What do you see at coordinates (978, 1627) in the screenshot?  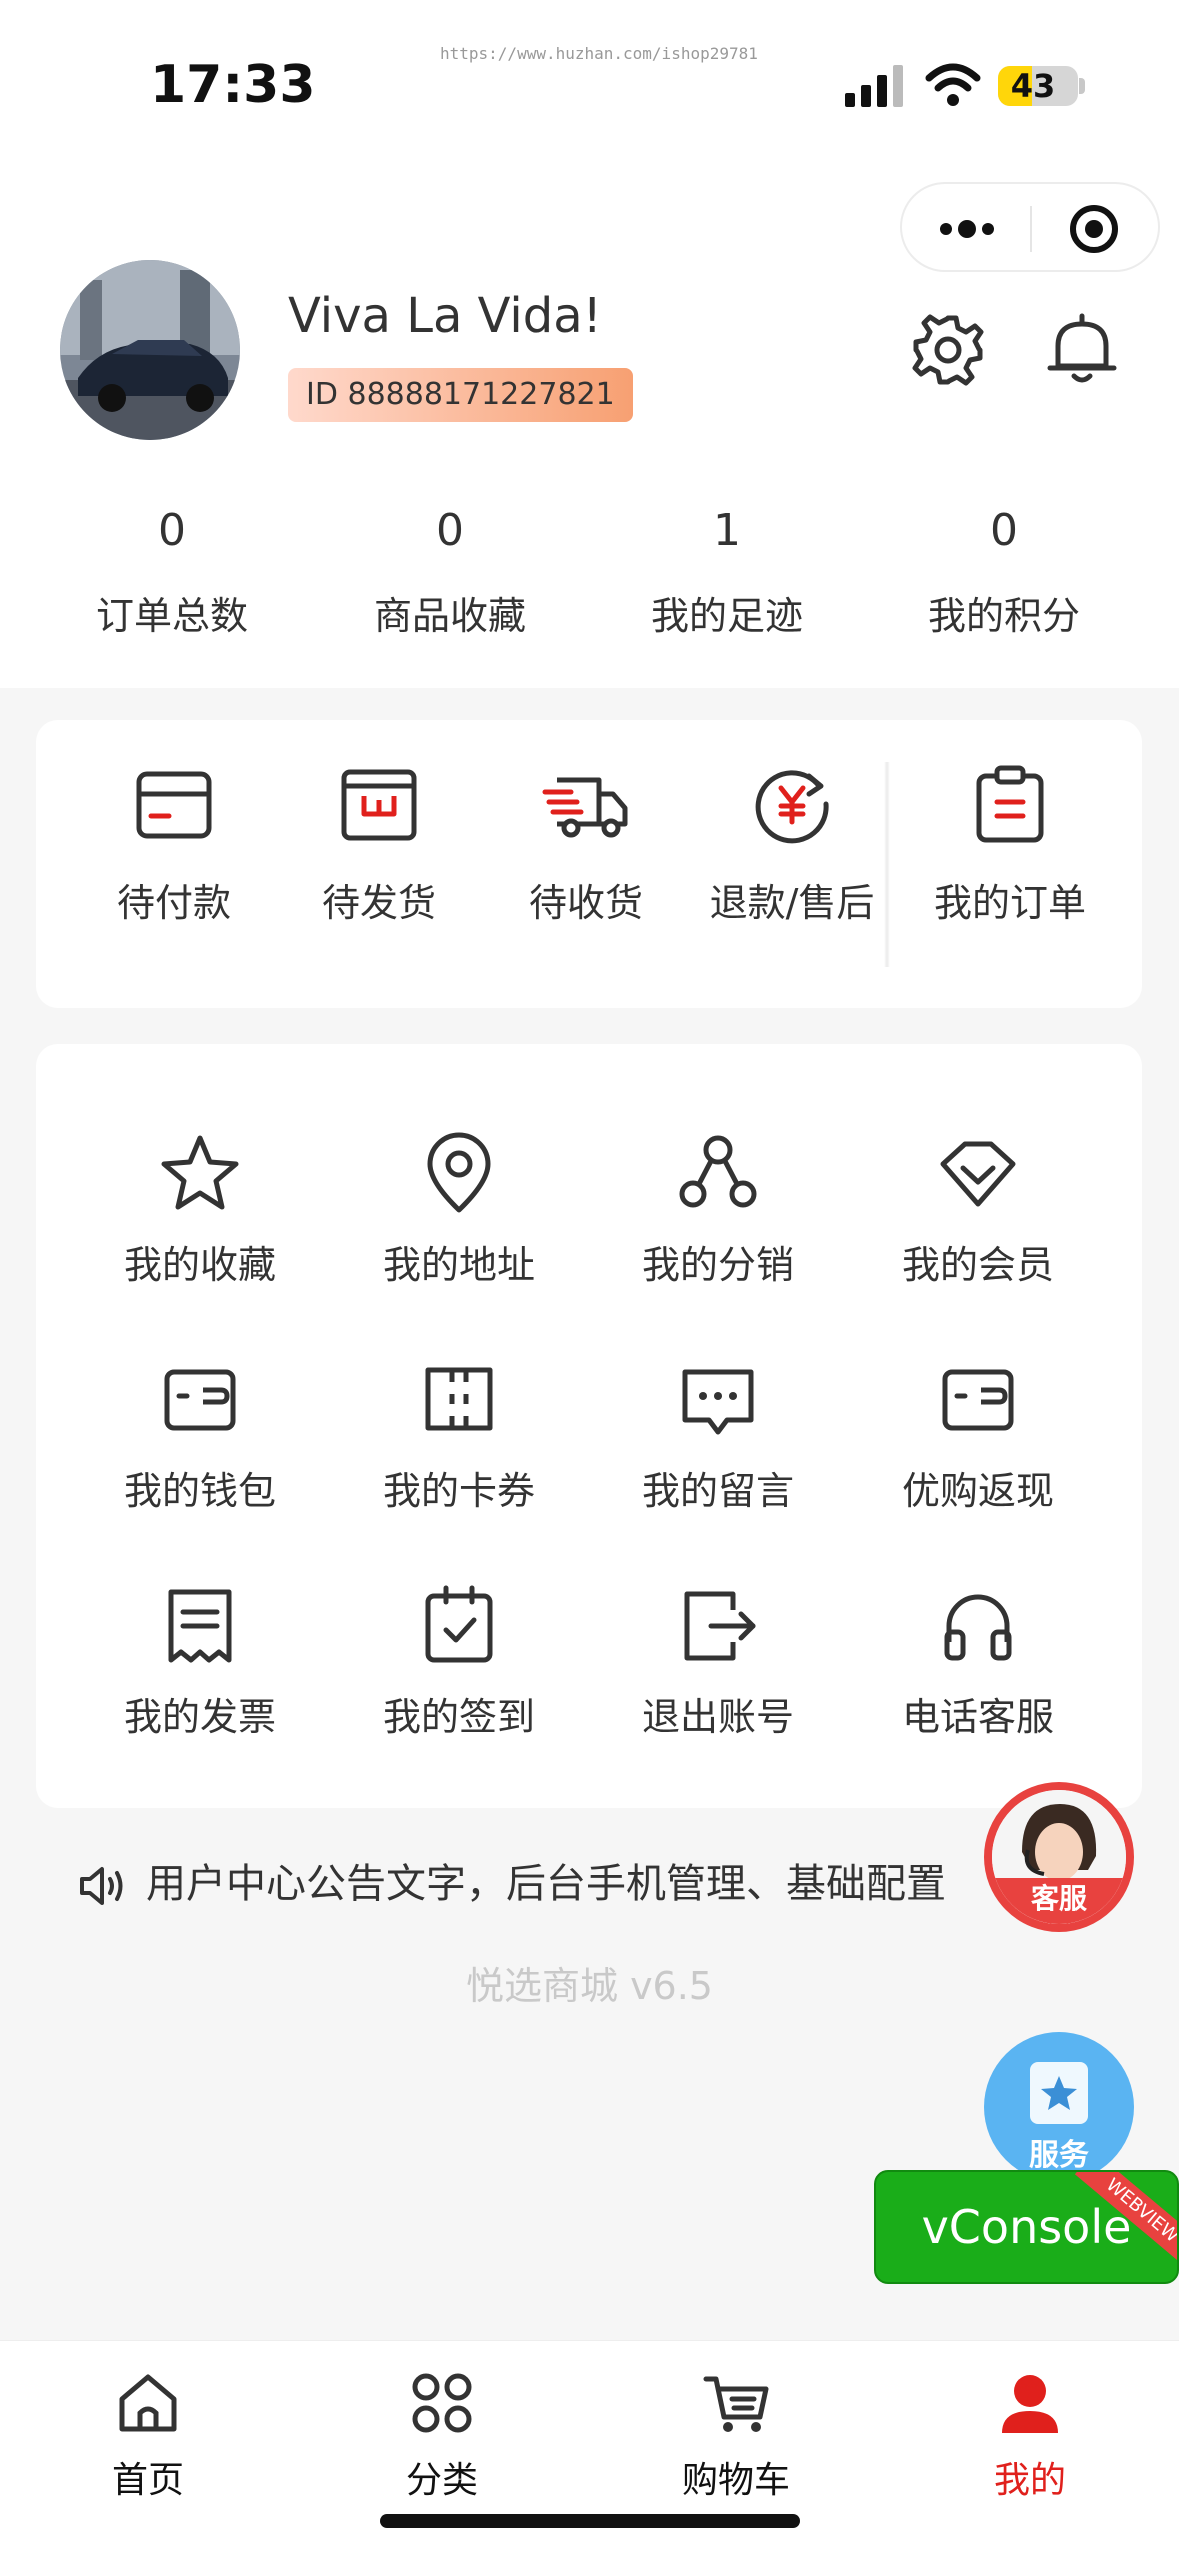 I see `headset-icon` at bounding box center [978, 1627].